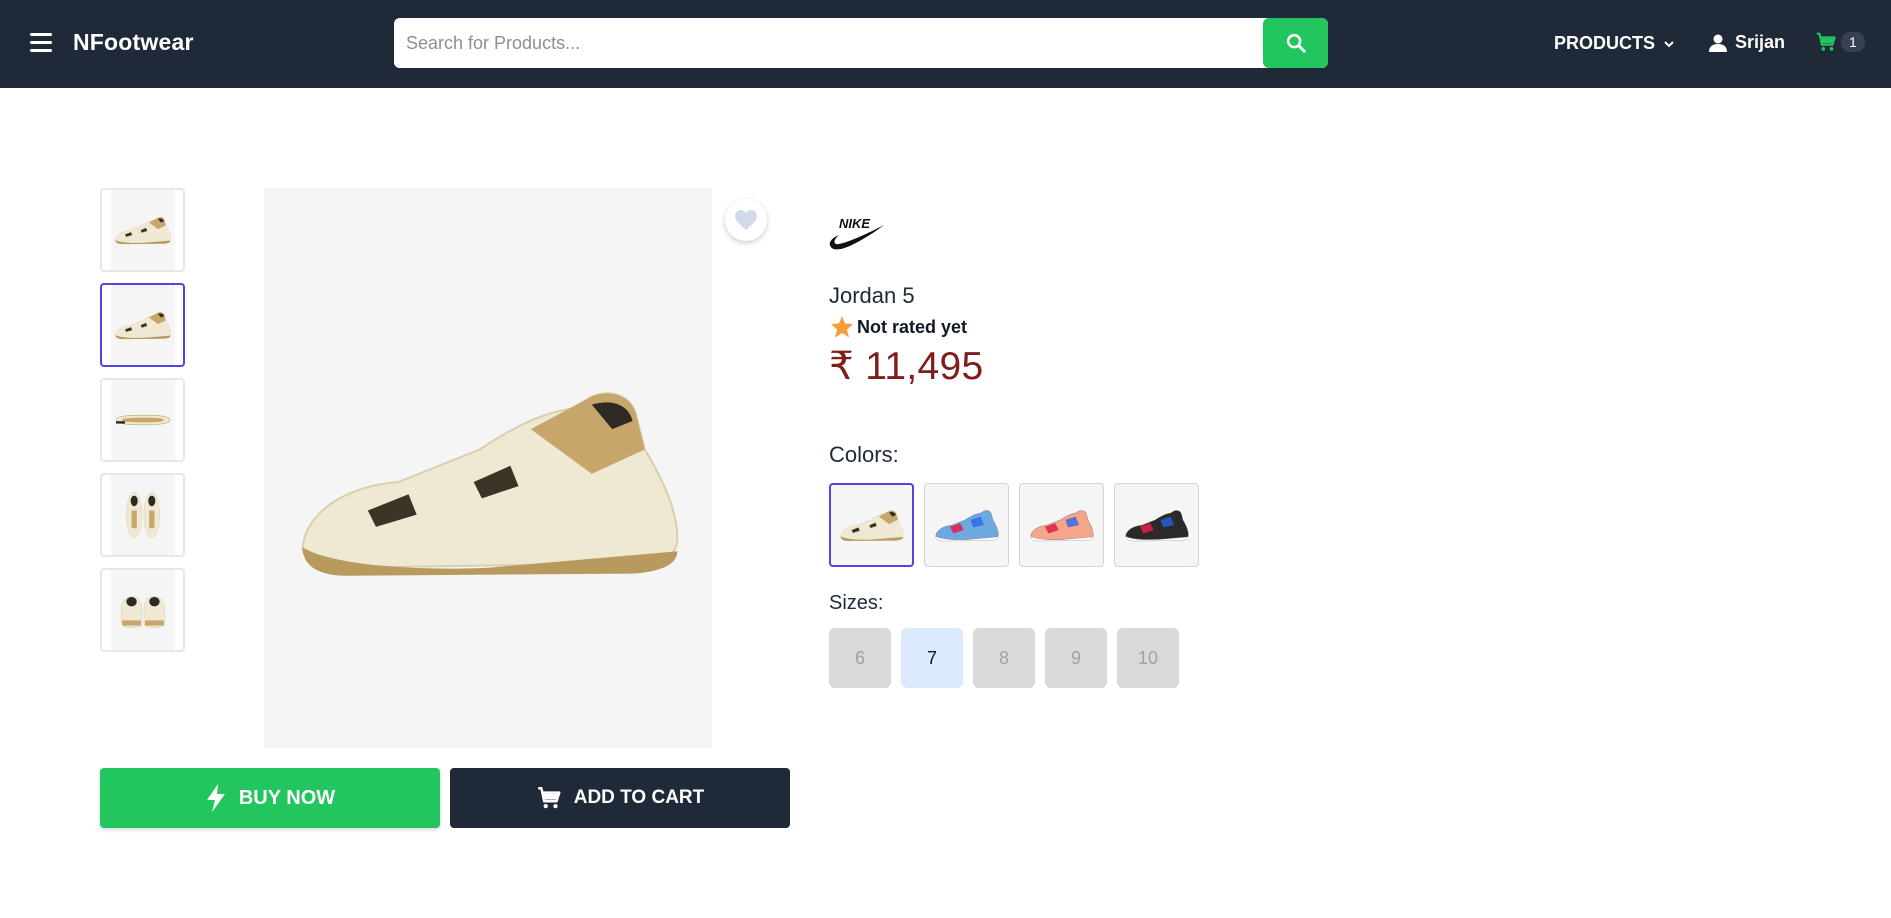  What do you see at coordinates (906, 366) in the screenshot?
I see `product-price: ₹ 11,495` at bounding box center [906, 366].